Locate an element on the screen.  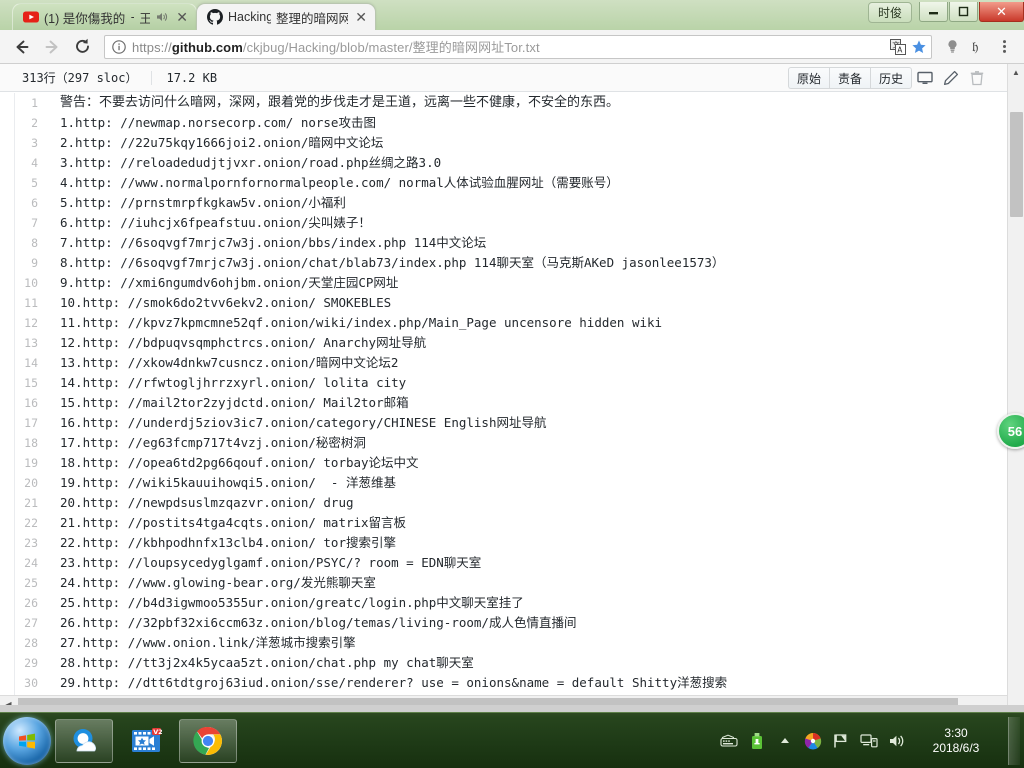
show-hidden-icons-icon is located at coordinates (785, 741).